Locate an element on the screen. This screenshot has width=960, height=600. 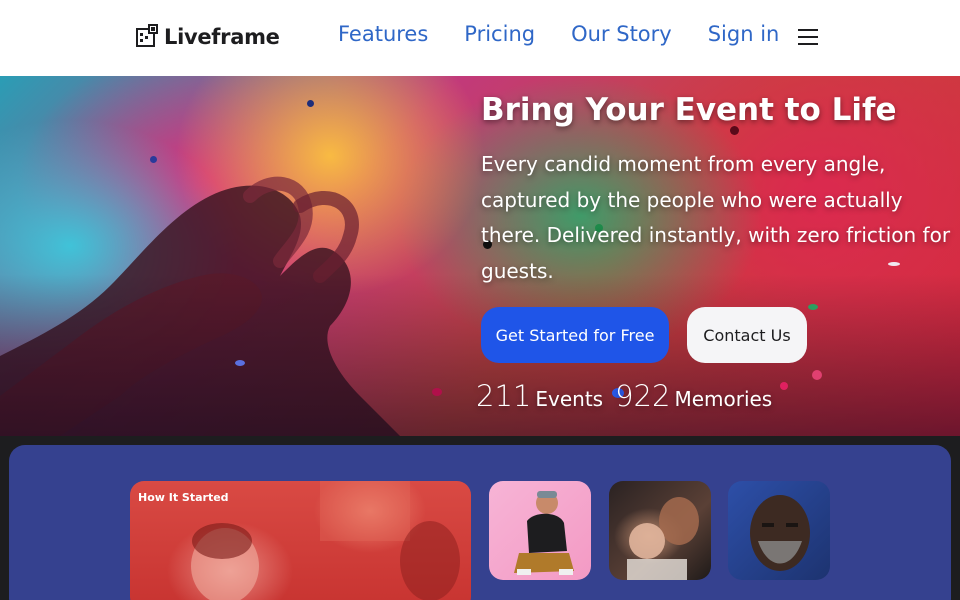
family-photo is located at coordinates (663, 538).